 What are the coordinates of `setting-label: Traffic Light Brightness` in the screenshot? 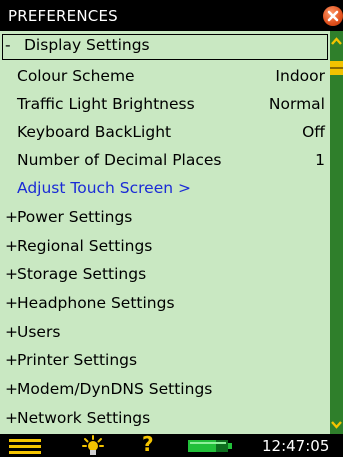 It's located at (106, 104).